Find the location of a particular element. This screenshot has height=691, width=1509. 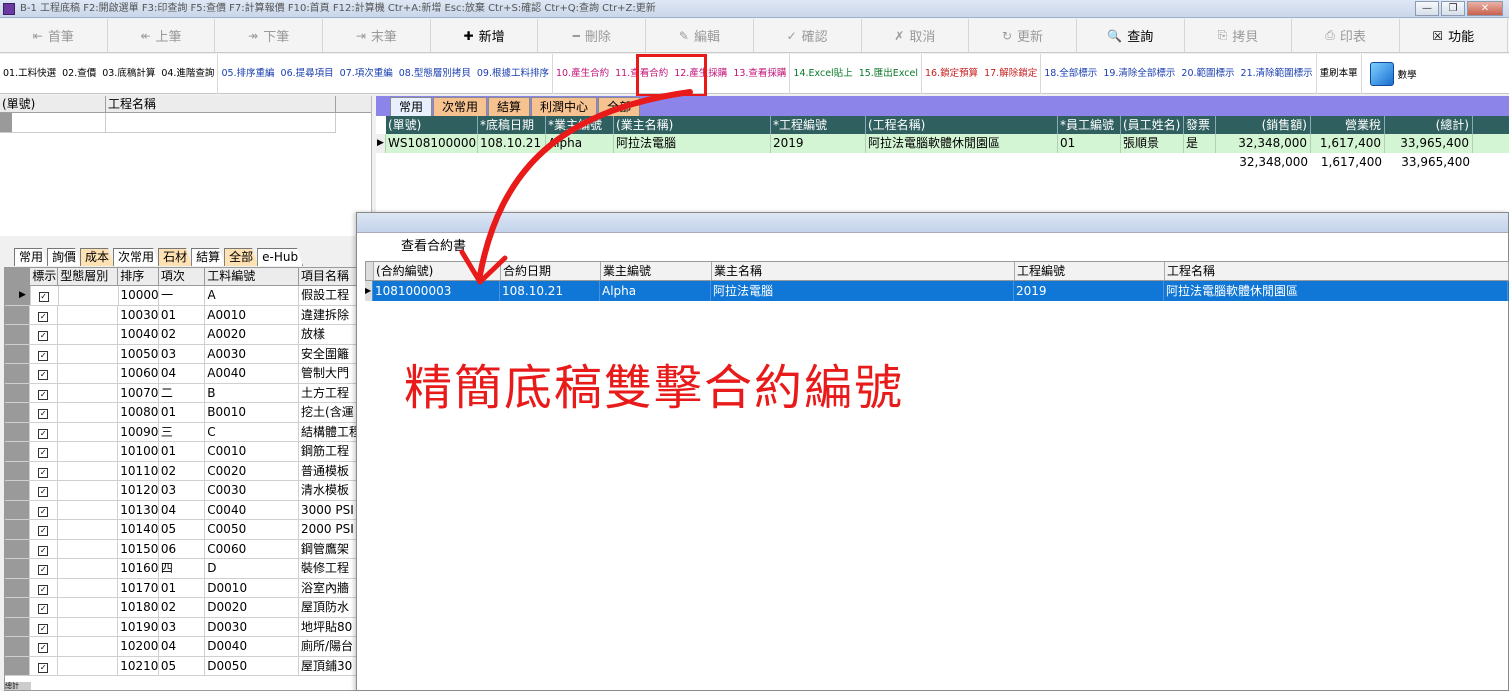

cell-owner-no: Alpha is located at coordinates (580, 143).